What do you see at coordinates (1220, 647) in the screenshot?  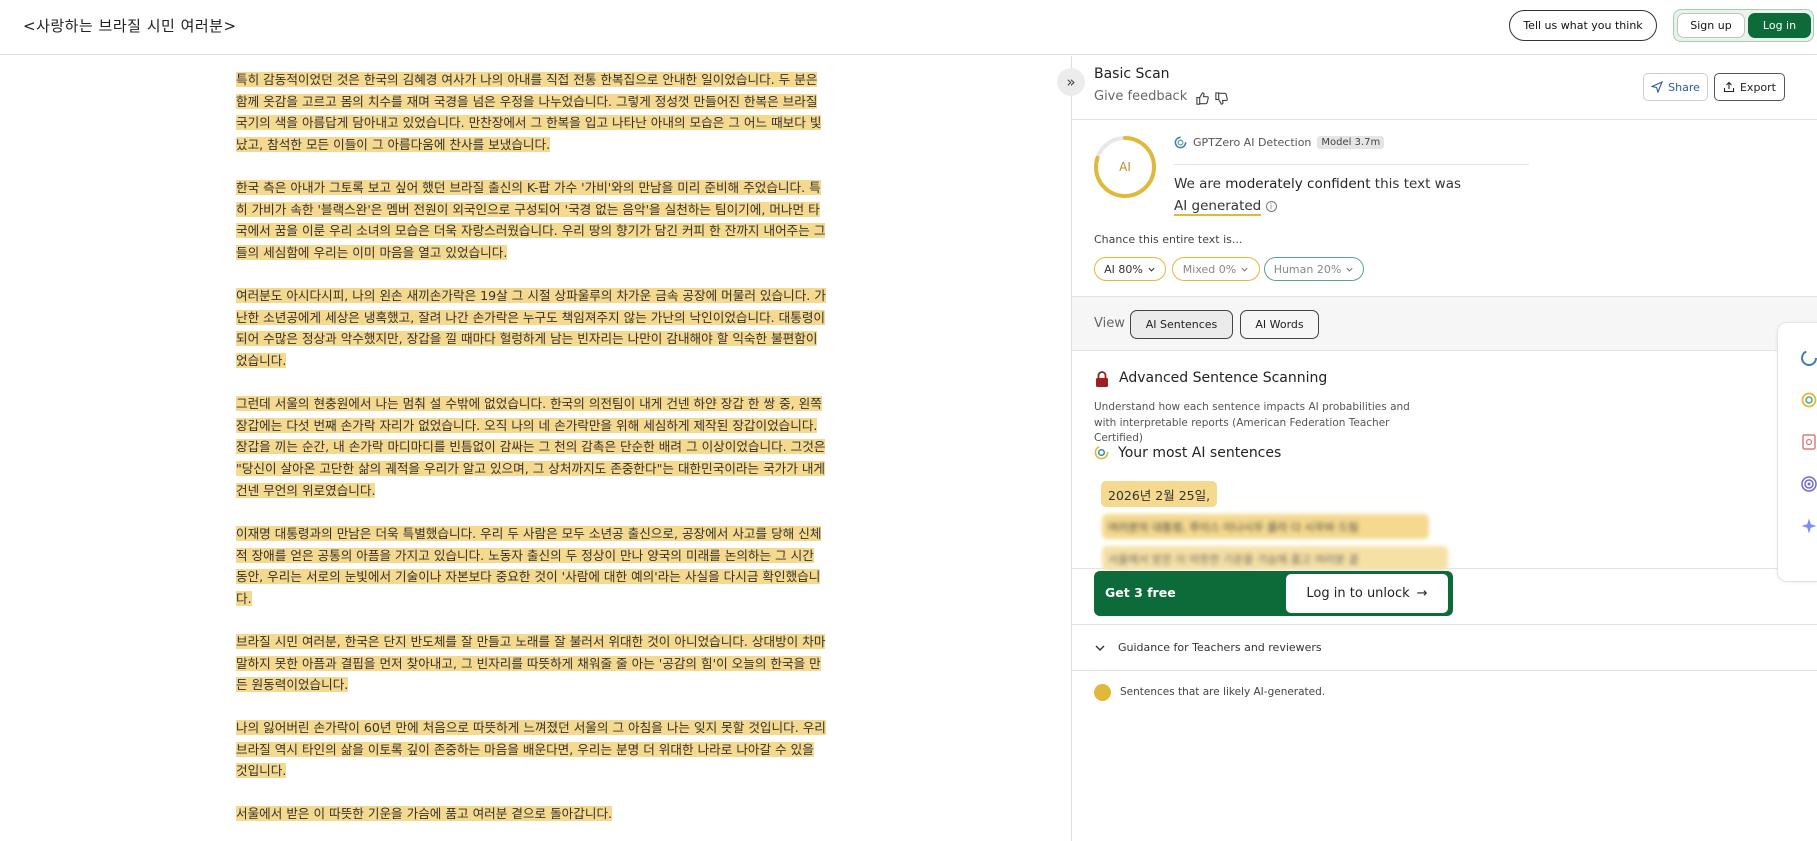 I see `guidance-label: Guidance for Teachers and reviewers` at bounding box center [1220, 647].